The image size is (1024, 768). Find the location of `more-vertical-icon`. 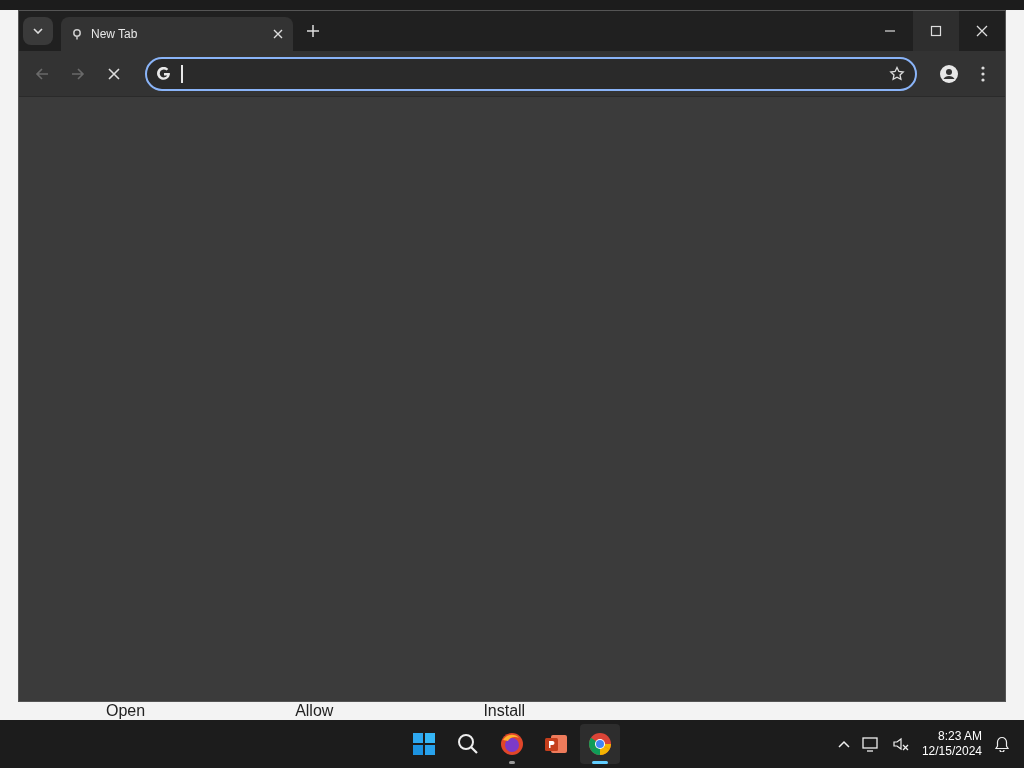

more-vertical-icon is located at coordinates (983, 73).